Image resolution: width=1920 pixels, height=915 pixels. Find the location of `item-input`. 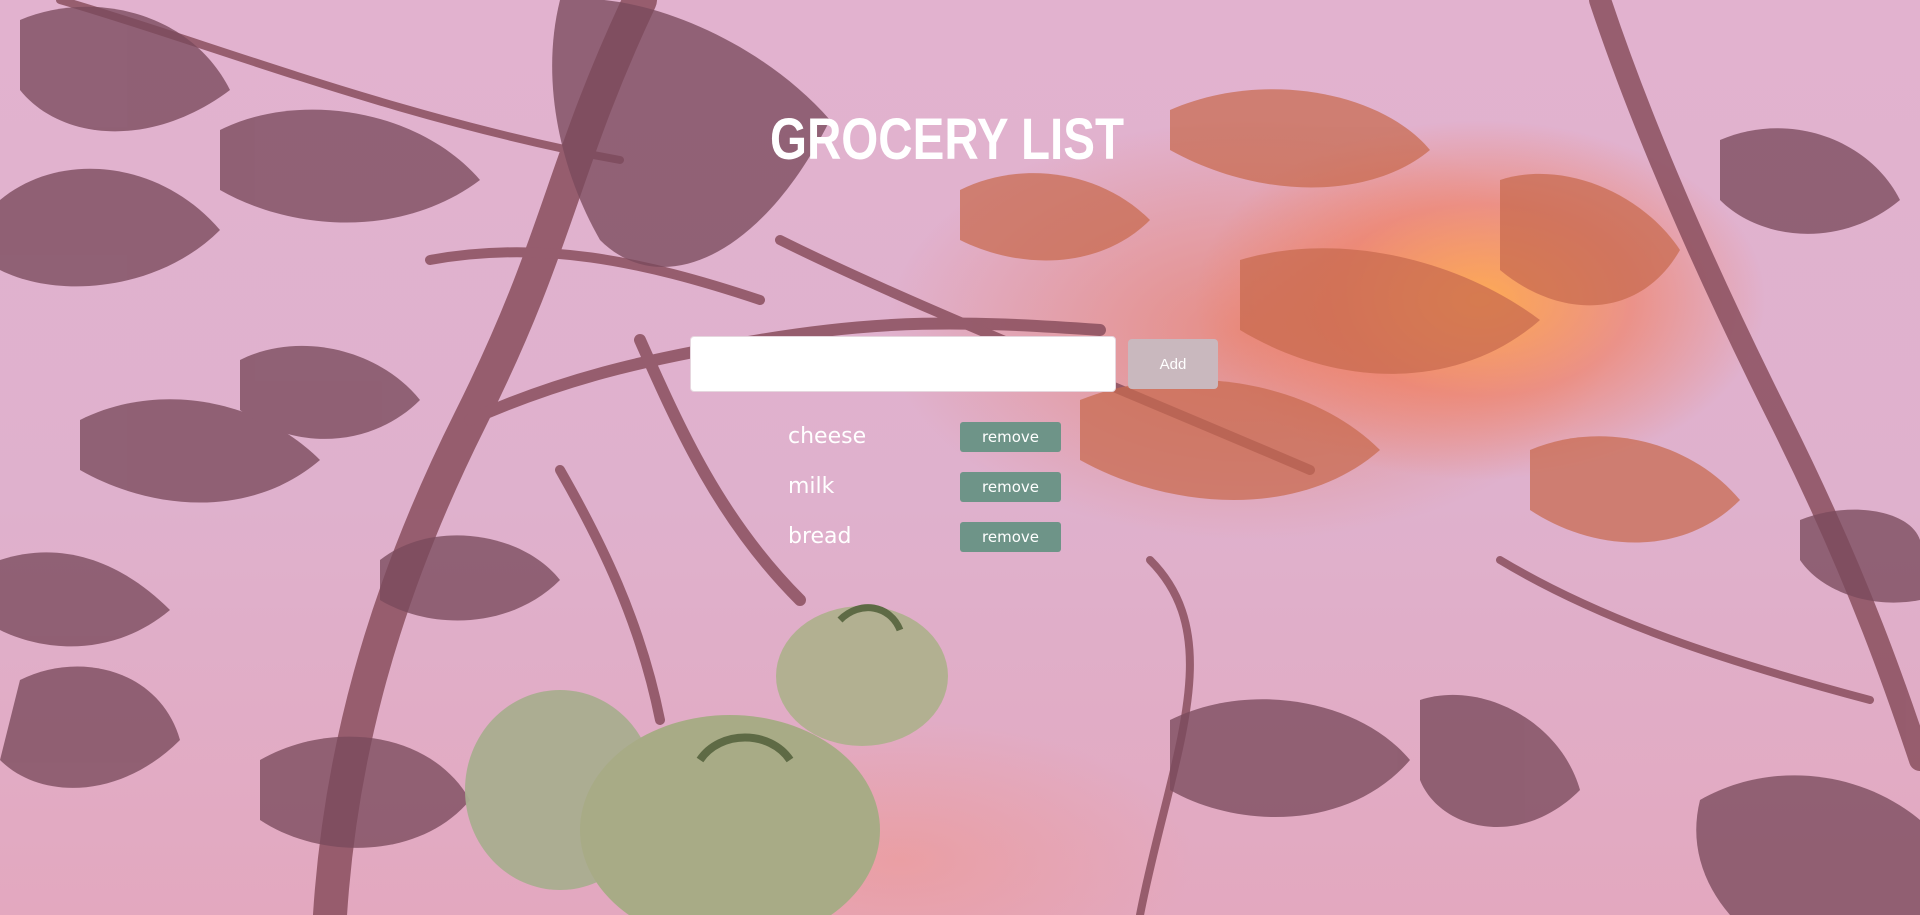

item-input is located at coordinates (903, 364).